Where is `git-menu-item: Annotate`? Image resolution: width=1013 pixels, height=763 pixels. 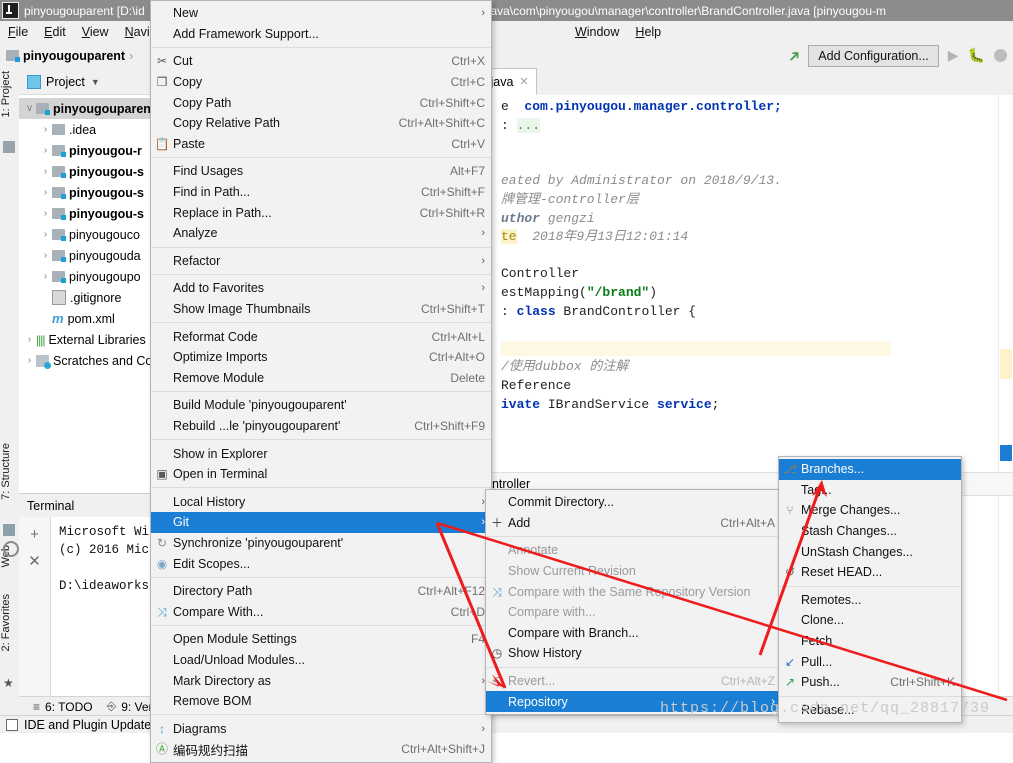
git-menu-item: Annotate is located at coordinates (633, 550).